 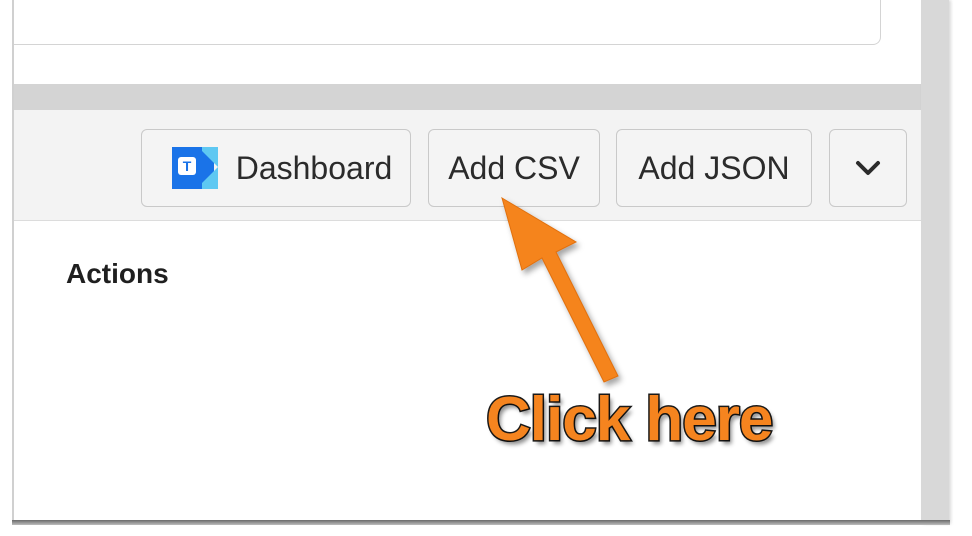 What do you see at coordinates (314, 167) in the screenshot?
I see `dashboard-button-label: Dashboard` at bounding box center [314, 167].